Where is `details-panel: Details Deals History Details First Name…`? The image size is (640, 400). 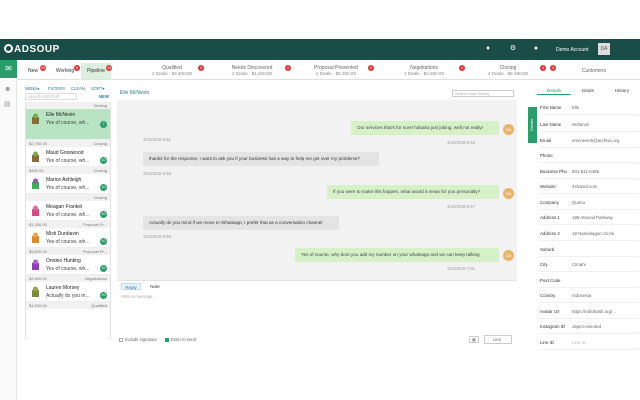
details-panel: Details Deals History Details First Name… is located at coordinates (584, 243).